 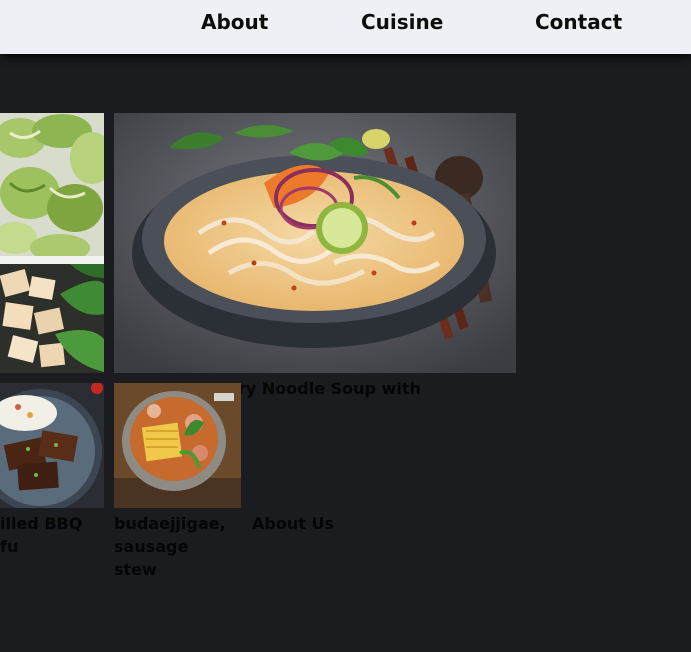 I want to click on grilled-bbq-tofu-caption-line1: illed BBQ, so click(x=41, y=523).